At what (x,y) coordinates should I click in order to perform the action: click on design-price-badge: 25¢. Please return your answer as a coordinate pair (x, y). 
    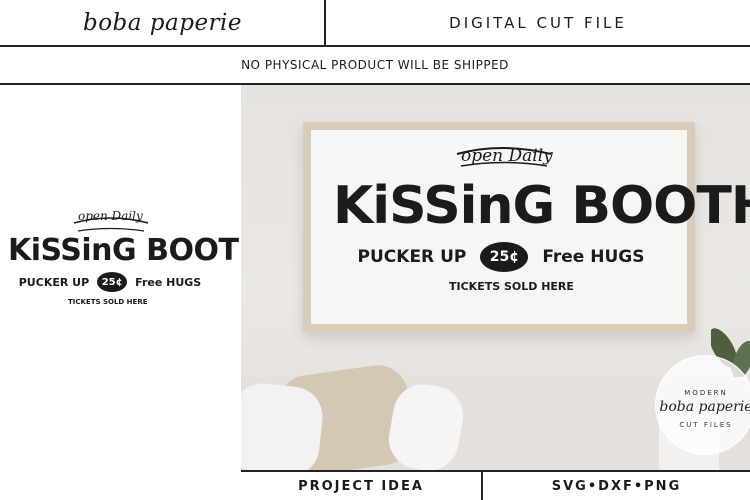
    Looking at the image, I should click on (112, 282).